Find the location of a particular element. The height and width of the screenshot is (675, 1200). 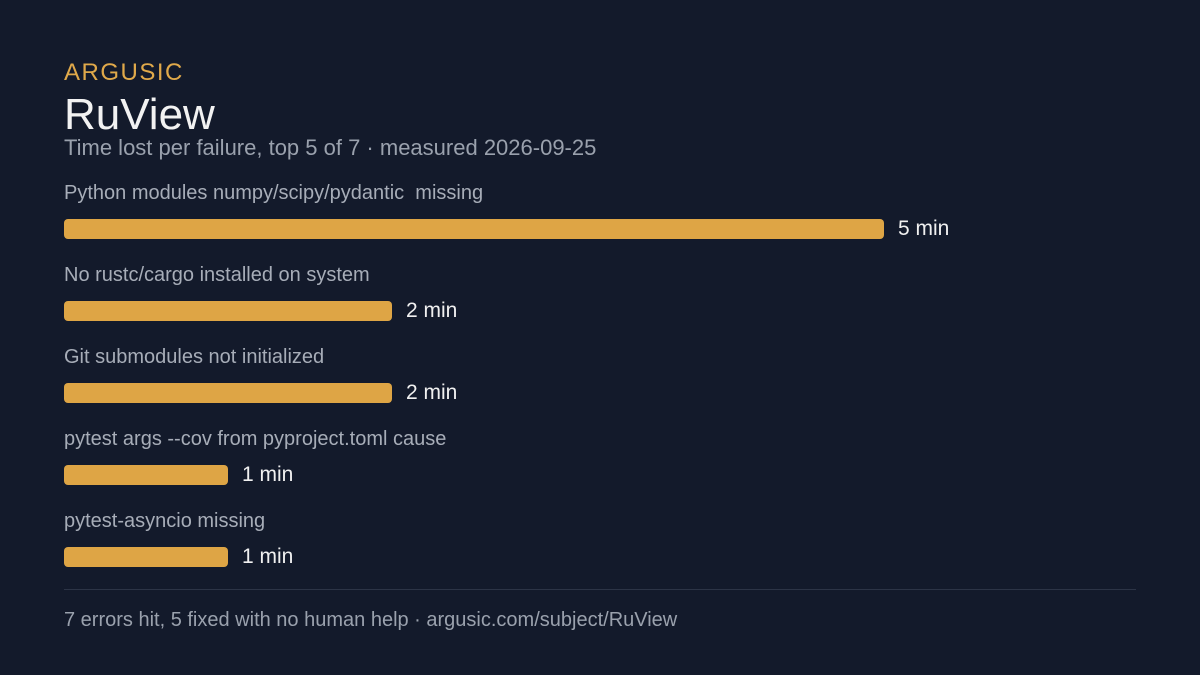

bar-row: Git submodules not initialized 2 min is located at coordinates (600, 383).